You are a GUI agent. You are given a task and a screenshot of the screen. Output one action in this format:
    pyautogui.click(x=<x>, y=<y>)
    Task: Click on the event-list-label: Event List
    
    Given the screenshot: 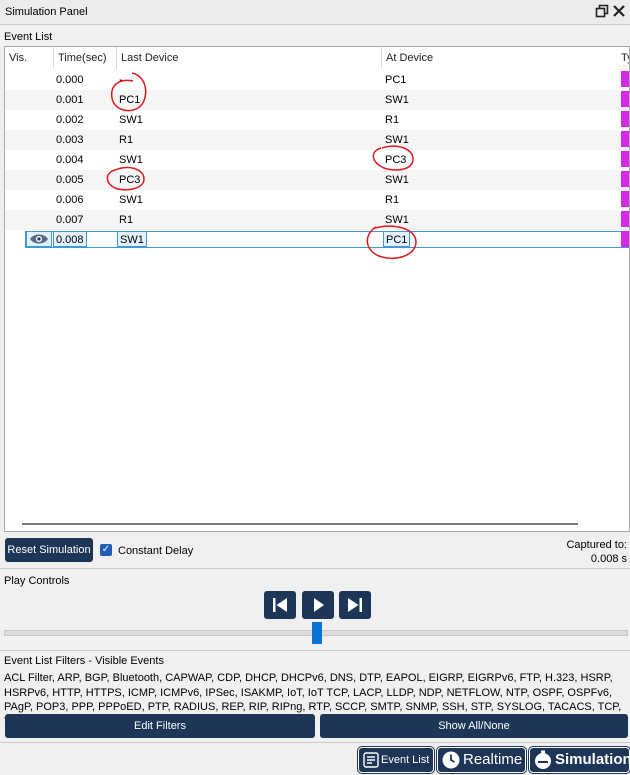 What is the action you would take?
    pyautogui.click(x=28, y=37)
    